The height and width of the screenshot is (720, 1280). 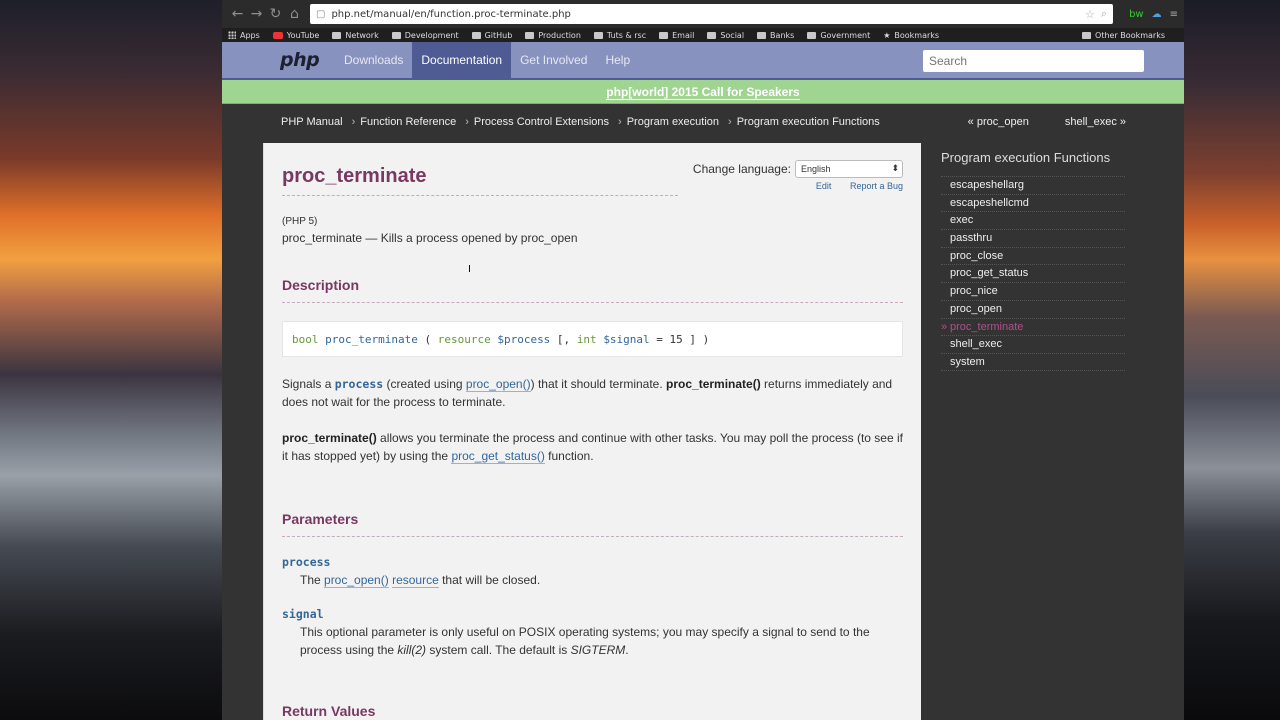 I want to click on language-select: English, so click(x=849, y=169).